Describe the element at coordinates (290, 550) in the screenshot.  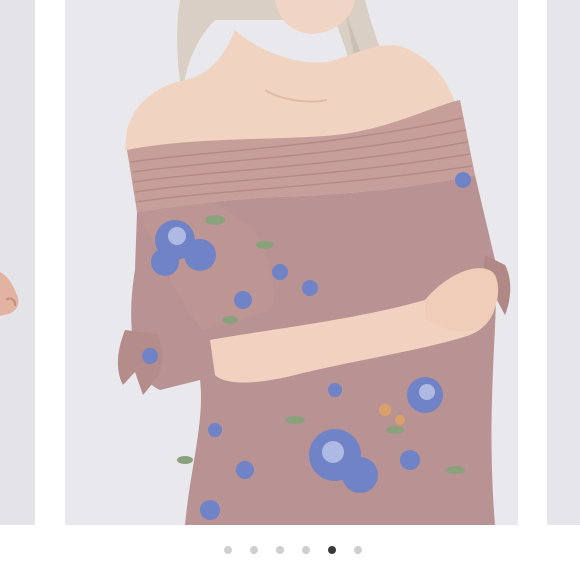
I see `carousel-pagination` at that location.